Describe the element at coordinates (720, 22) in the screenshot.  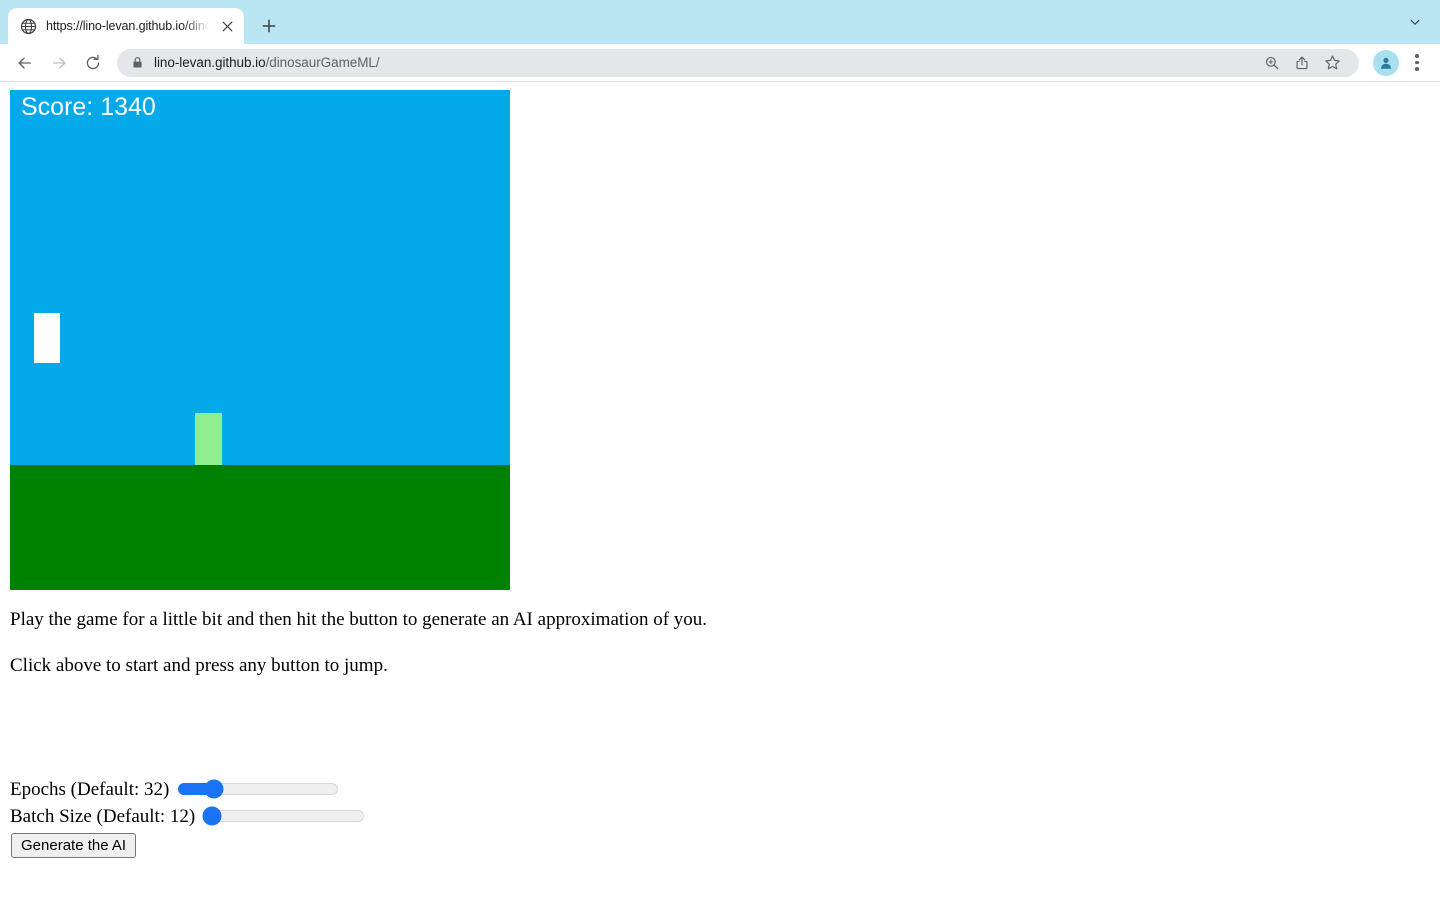
I see `tab-strip: https://lino-levan.github.io/dino` at that location.